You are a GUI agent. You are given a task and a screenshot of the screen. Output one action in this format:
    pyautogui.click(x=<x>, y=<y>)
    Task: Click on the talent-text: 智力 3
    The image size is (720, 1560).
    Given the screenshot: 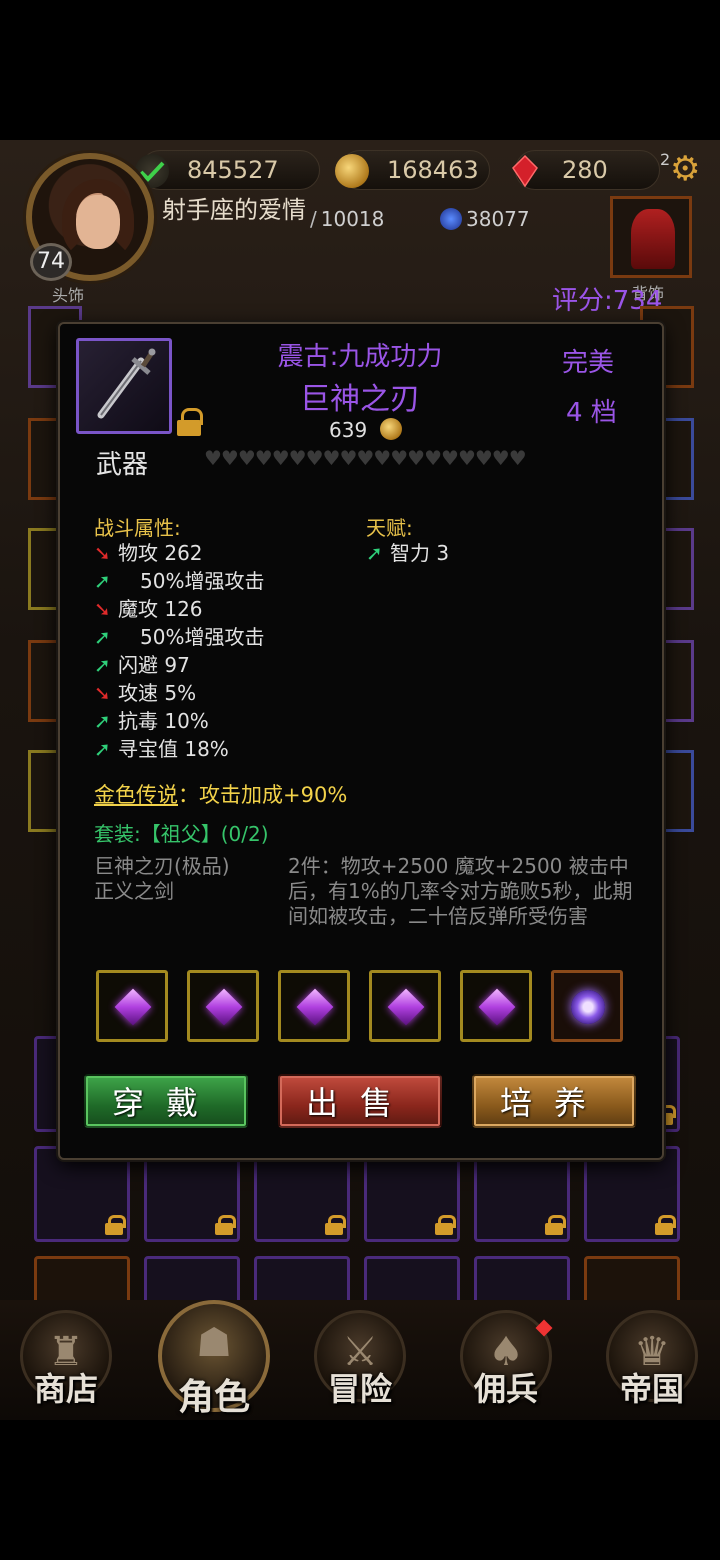 What is the action you would take?
    pyautogui.click(x=420, y=553)
    